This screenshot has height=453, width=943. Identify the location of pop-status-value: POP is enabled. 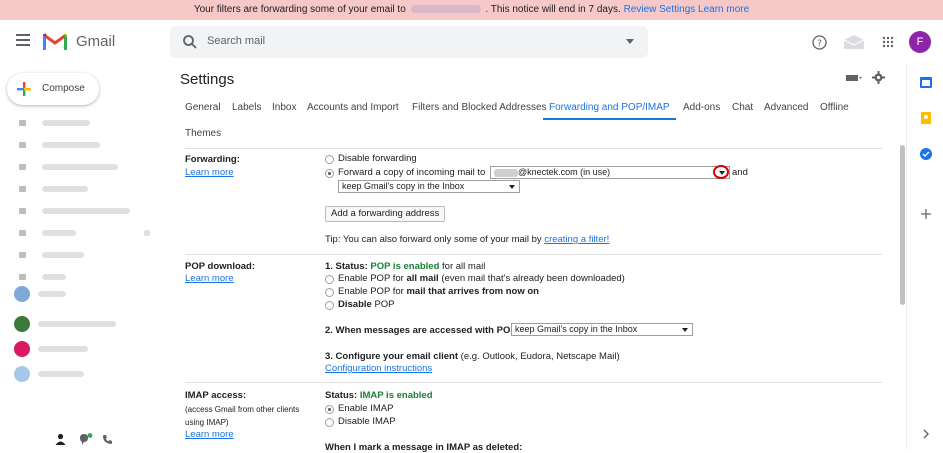
(405, 266).